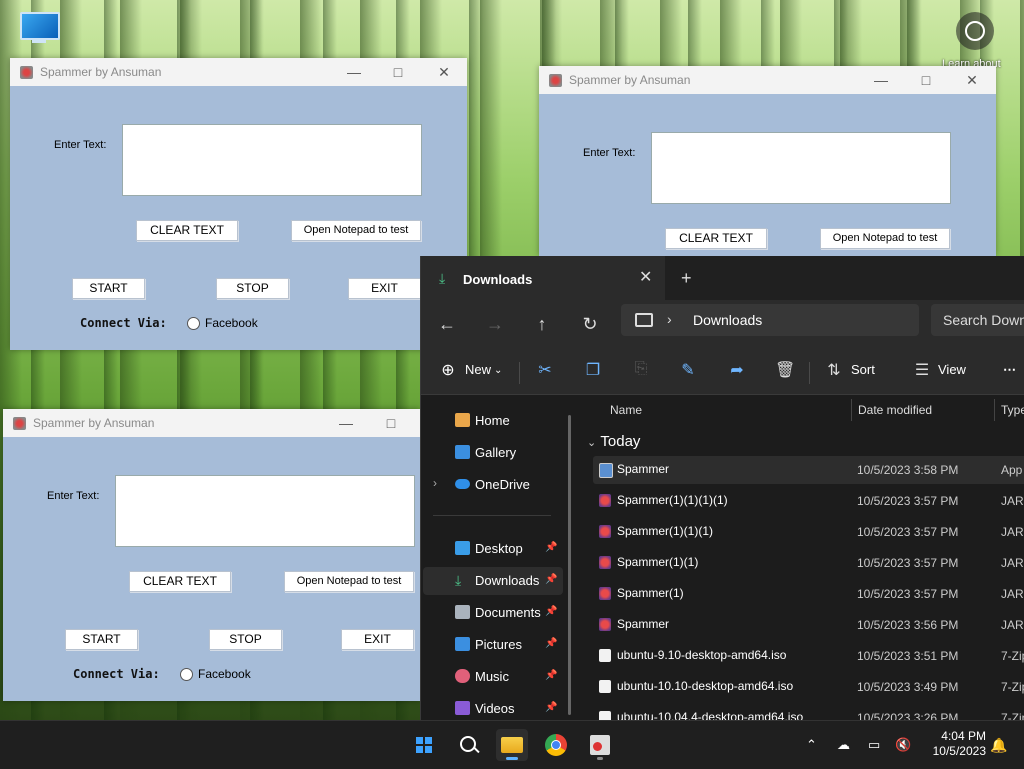  Describe the element at coordinates (688, 370) in the screenshot. I see `rename-icon: ✎` at that location.